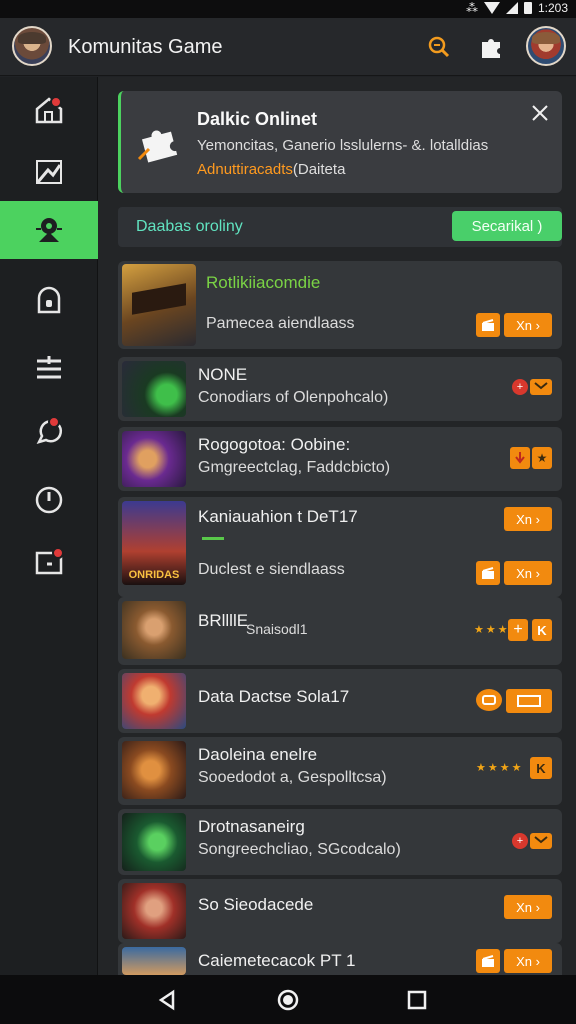 This screenshot has width=576, height=1024. What do you see at coordinates (251, 826) in the screenshot?
I see `game-title: Drotnasaneirg` at bounding box center [251, 826].